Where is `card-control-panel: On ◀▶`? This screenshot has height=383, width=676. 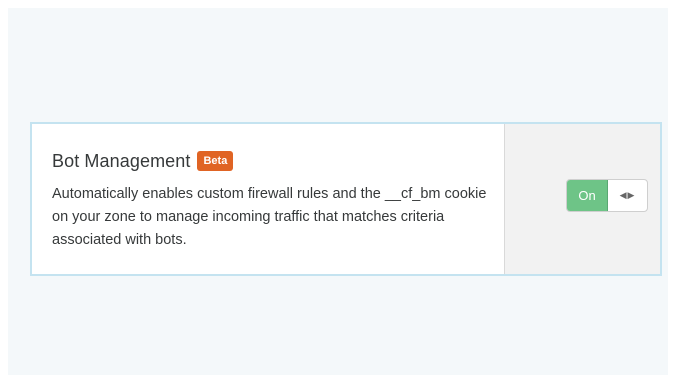
card-control-panel: On ◀▶ is located at coordinates (582, 199).